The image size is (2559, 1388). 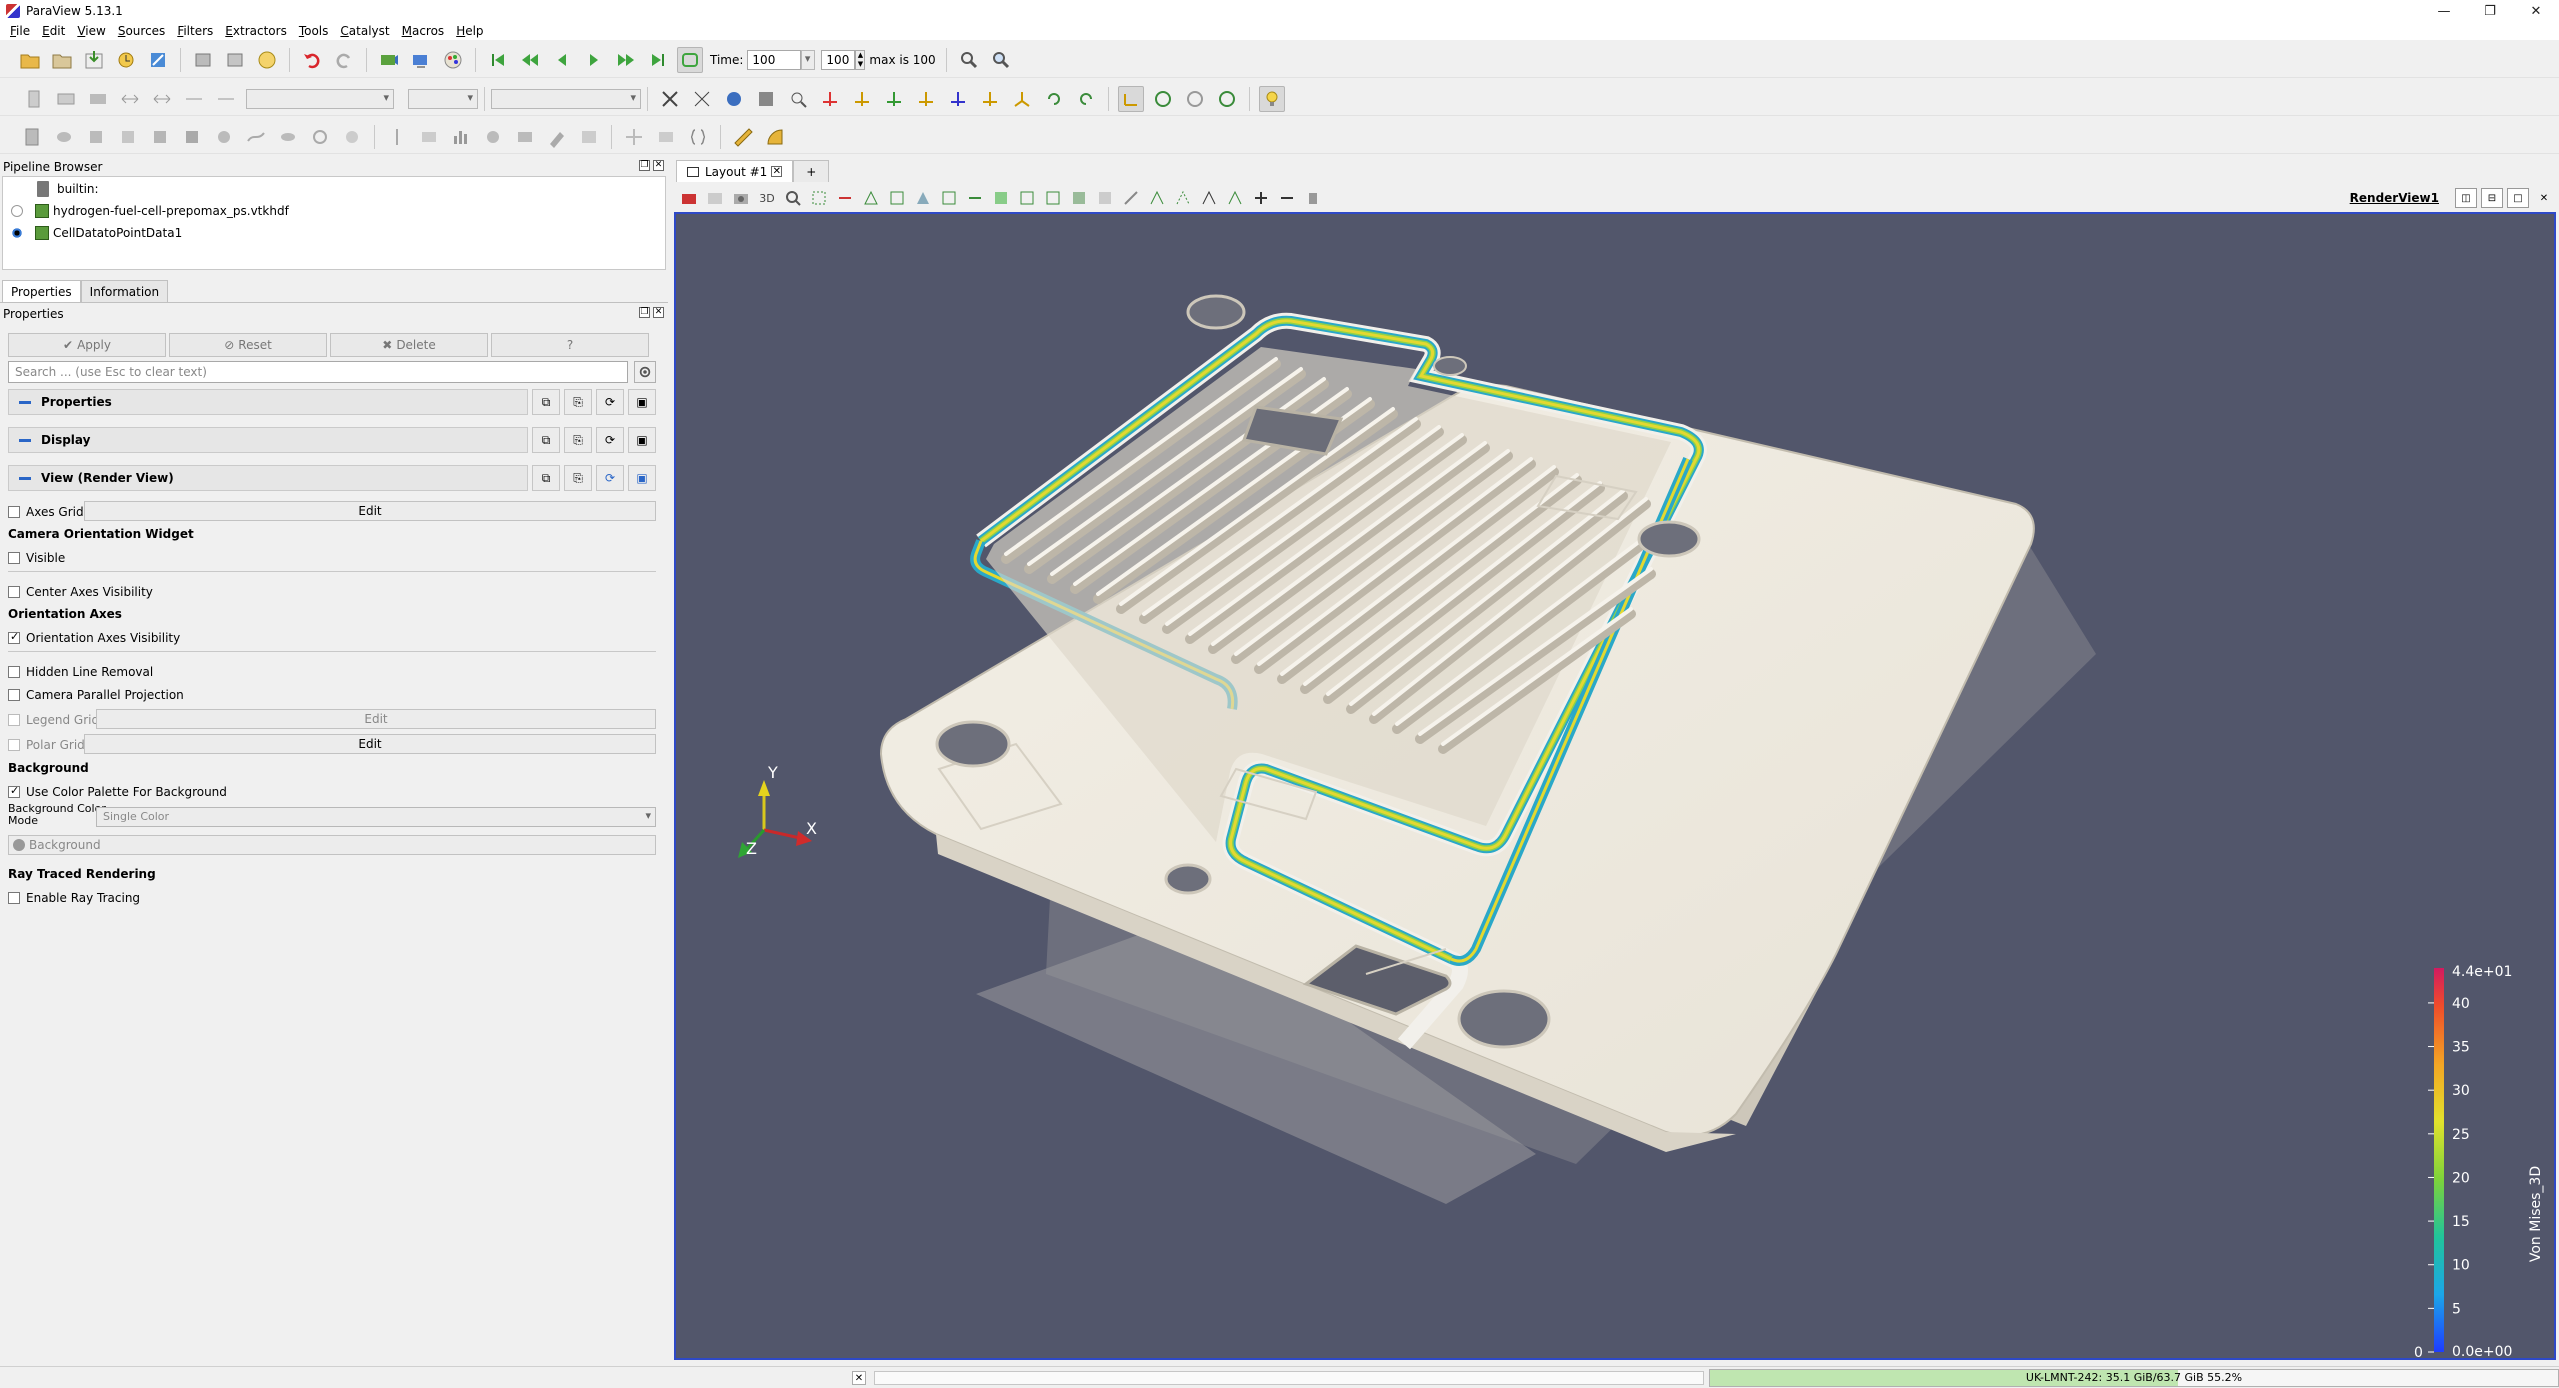 What do you see at coordinates (2444, 11) in the screenshot?
I see `minimize-button: —` at bounding box center [2444, 11].